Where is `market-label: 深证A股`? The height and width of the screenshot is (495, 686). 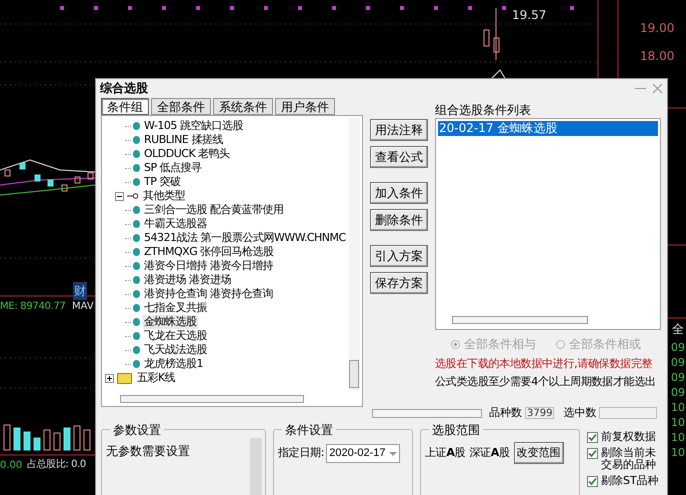 market-label: 深证A股 is located at coordinates (489, 452).